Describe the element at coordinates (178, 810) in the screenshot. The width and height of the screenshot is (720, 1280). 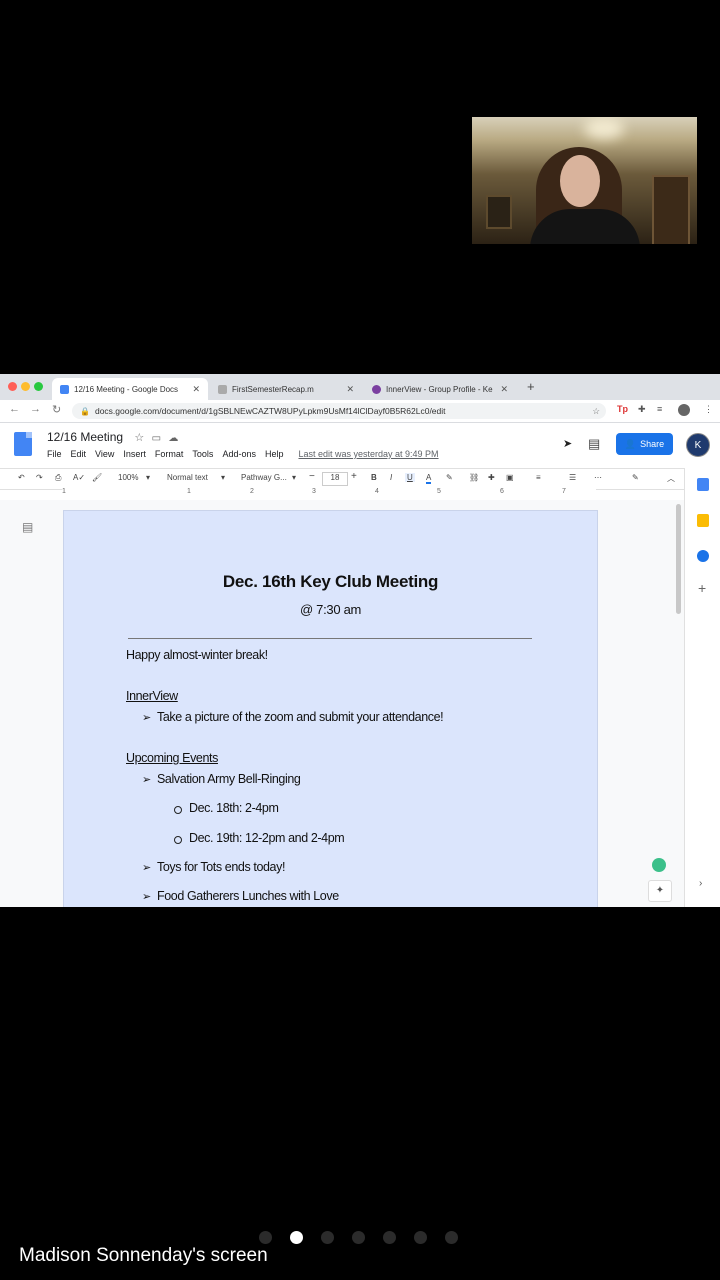
I see `circle-bullet-icon` at that location.